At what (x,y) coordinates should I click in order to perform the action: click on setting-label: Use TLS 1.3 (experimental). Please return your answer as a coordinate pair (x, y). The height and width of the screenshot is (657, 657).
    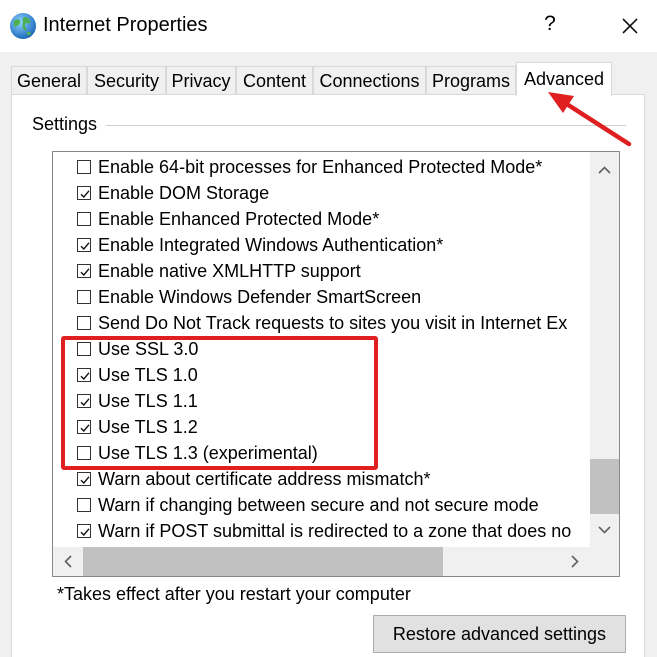
    Looking at the image, I should click on (208, 453).